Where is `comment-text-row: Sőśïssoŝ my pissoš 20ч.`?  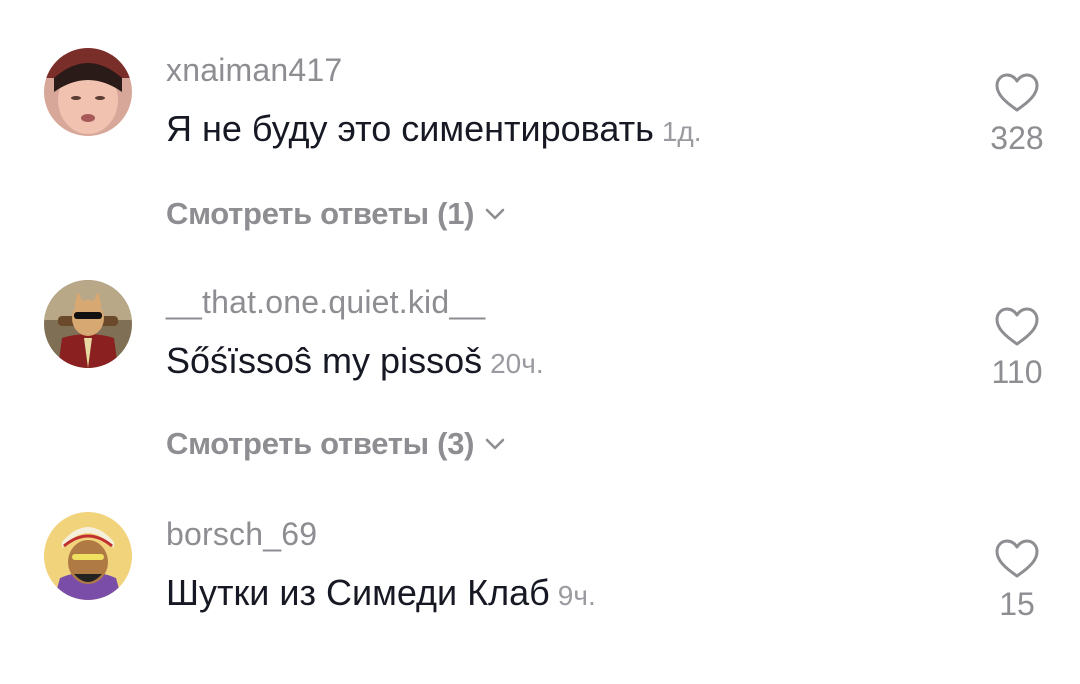
comment-text-row: Sőśïssoŝ my pissoš 20ч. is located at coordinates (355, 361).